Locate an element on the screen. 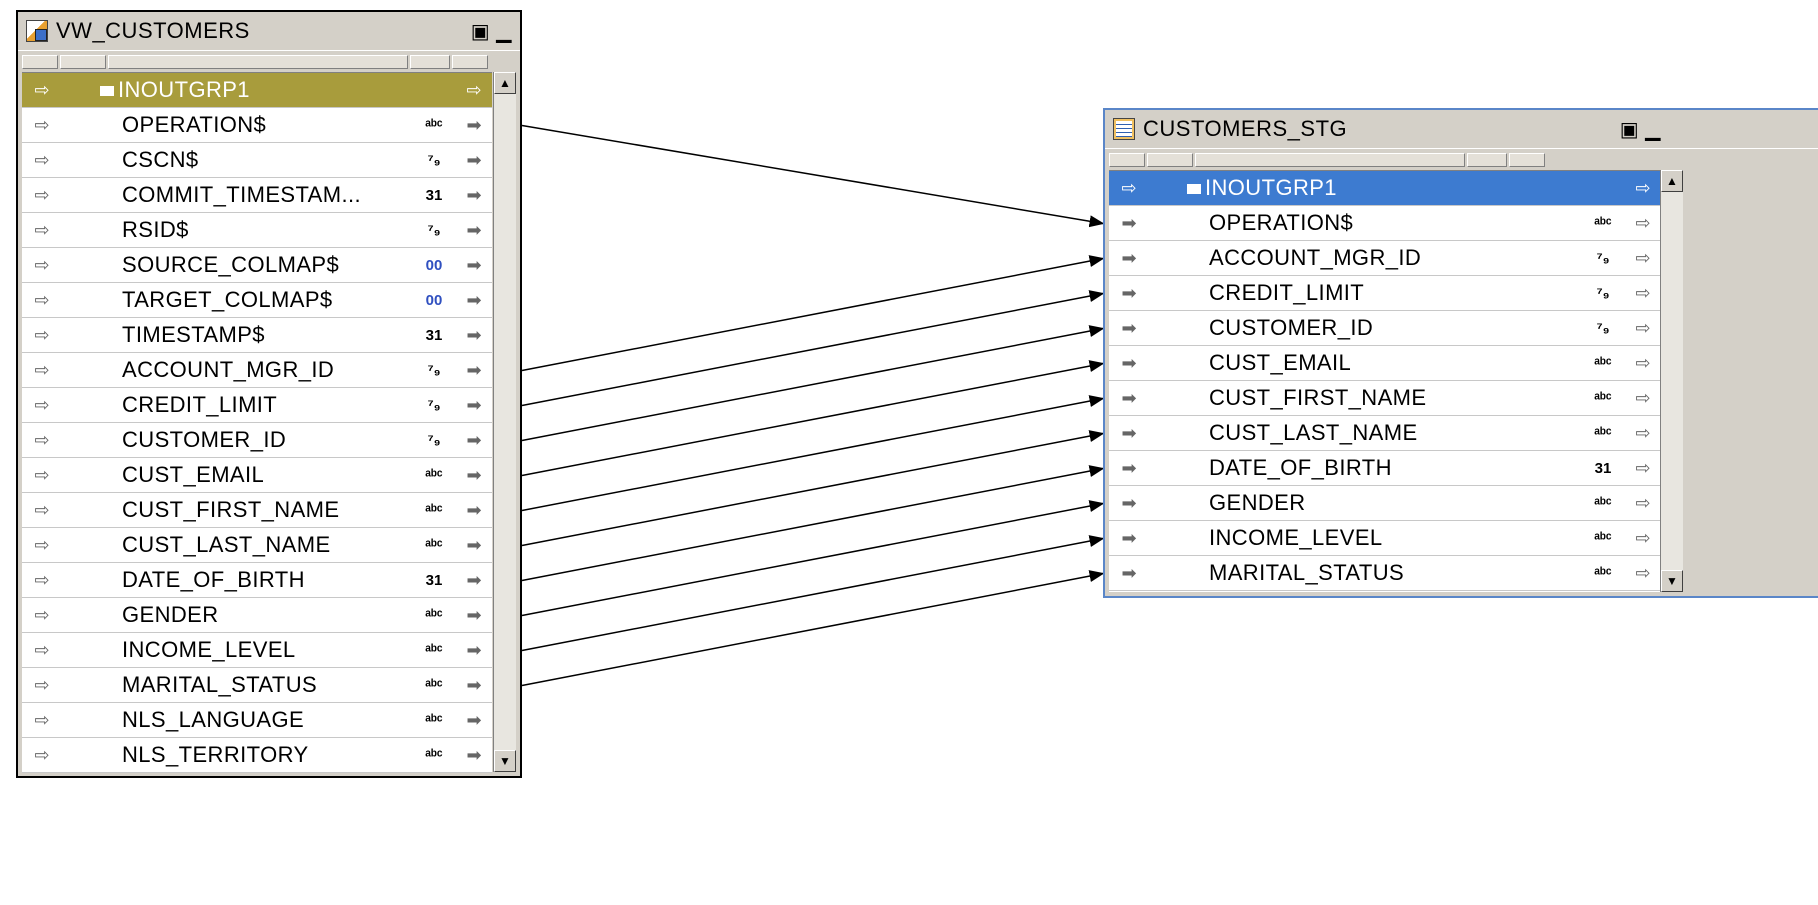 The height and width of the screenshot is (905, 1818). source-title-bar: VW_CUSTOMERS ▣ ▁ is located at coordinates (269, 31).